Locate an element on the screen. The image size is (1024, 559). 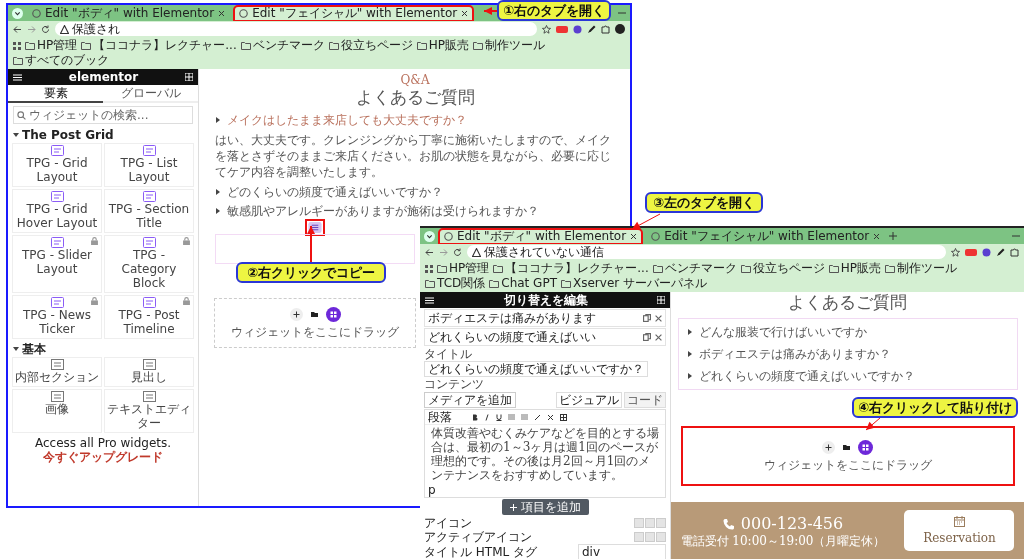
editor-tab: コード is located at coordinates (645, 400).